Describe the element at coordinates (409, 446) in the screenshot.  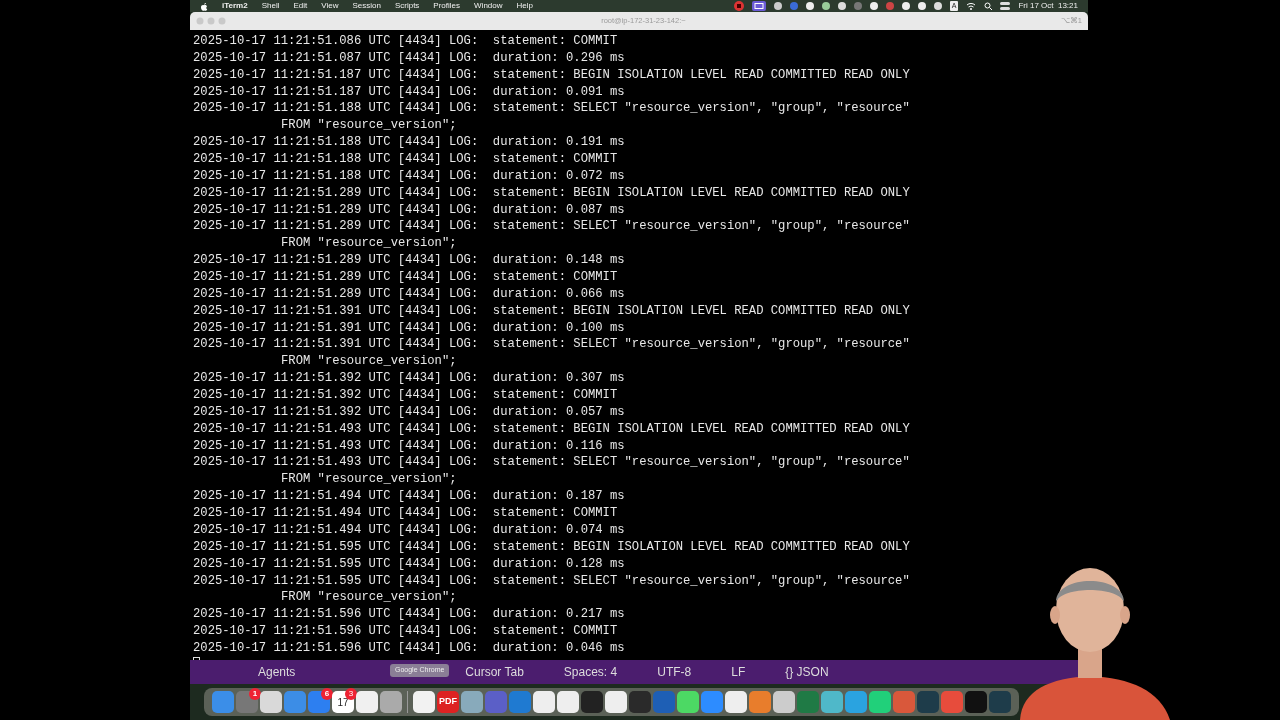
I see `log-line: 2025-10-17 11:21:51.493 UTC [4434] LOG: duration: 0.116 ms` at that location.